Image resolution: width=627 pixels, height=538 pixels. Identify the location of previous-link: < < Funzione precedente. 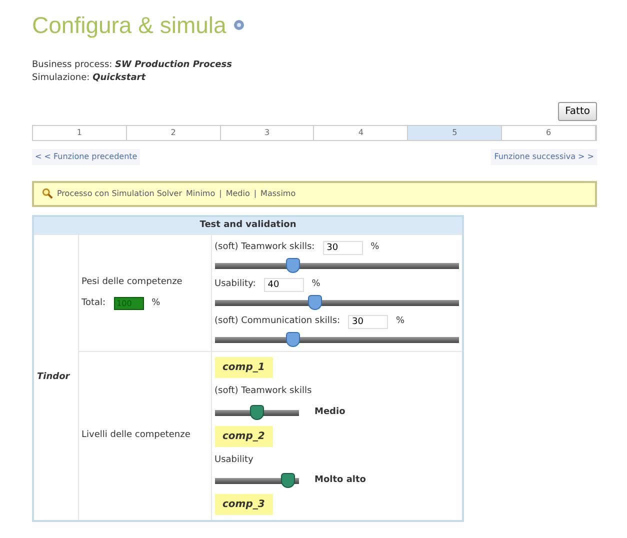
(86, 156).